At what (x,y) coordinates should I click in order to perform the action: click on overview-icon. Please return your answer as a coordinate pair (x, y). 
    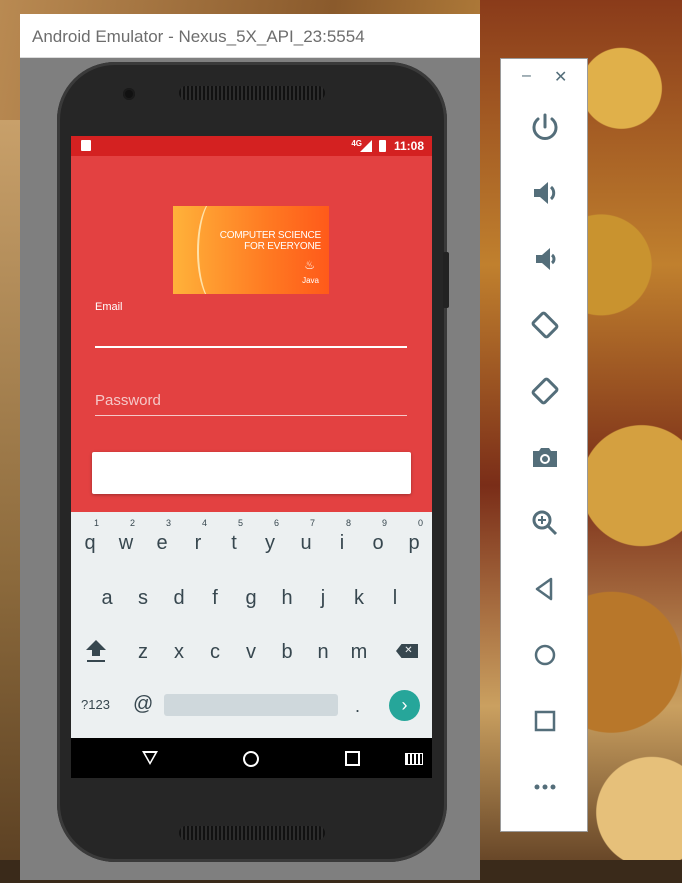
    Looking at the image, I should click on (545, 721).